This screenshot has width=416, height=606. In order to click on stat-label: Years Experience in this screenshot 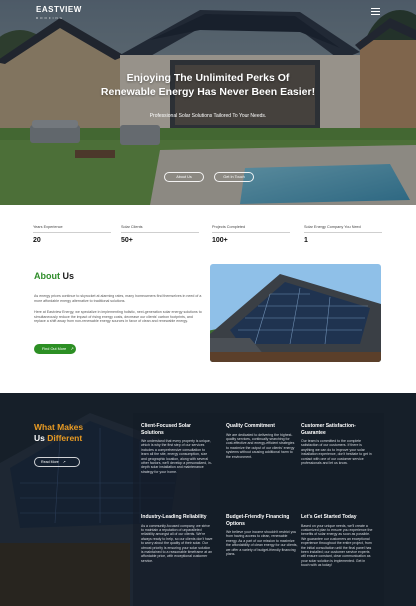, I will do `click(72, 229)`.